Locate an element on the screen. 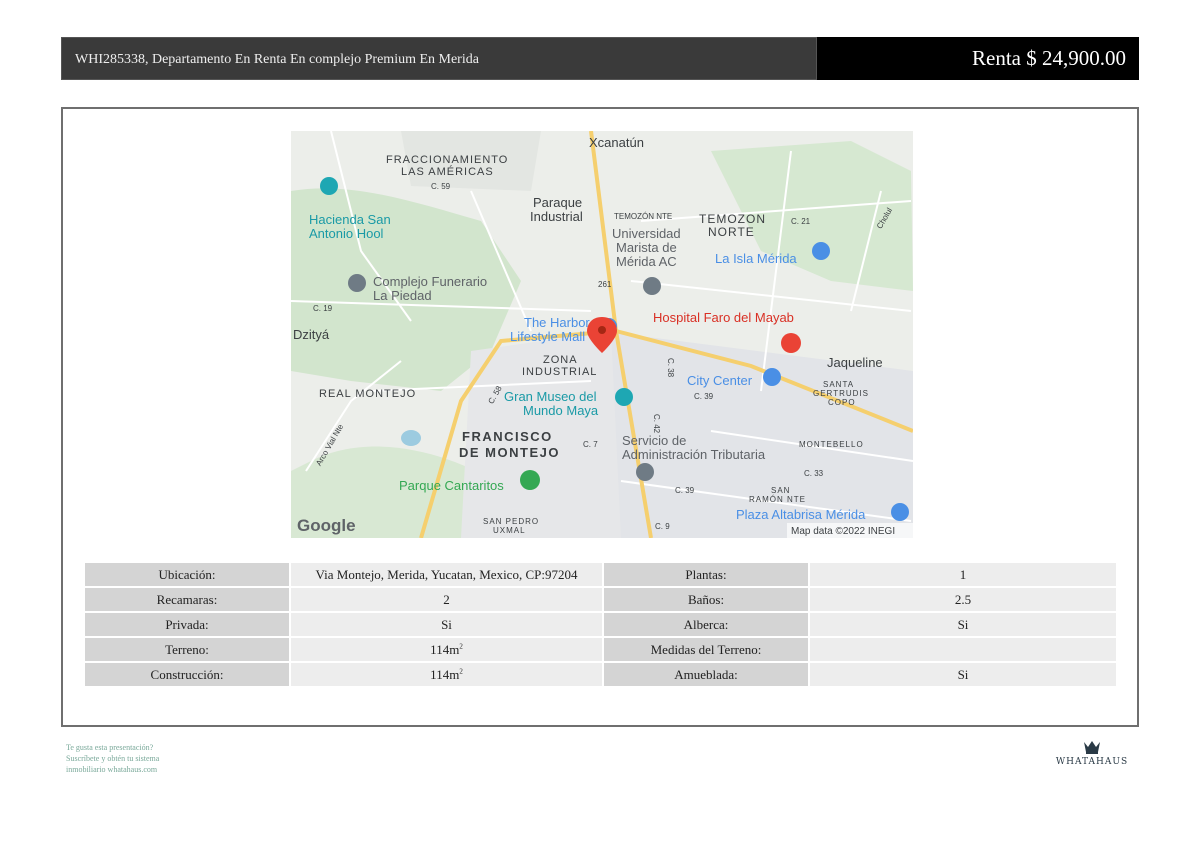 This screenshot has height=848, width=1200. svg-text: Universidad is located at coordinates (646, 233).